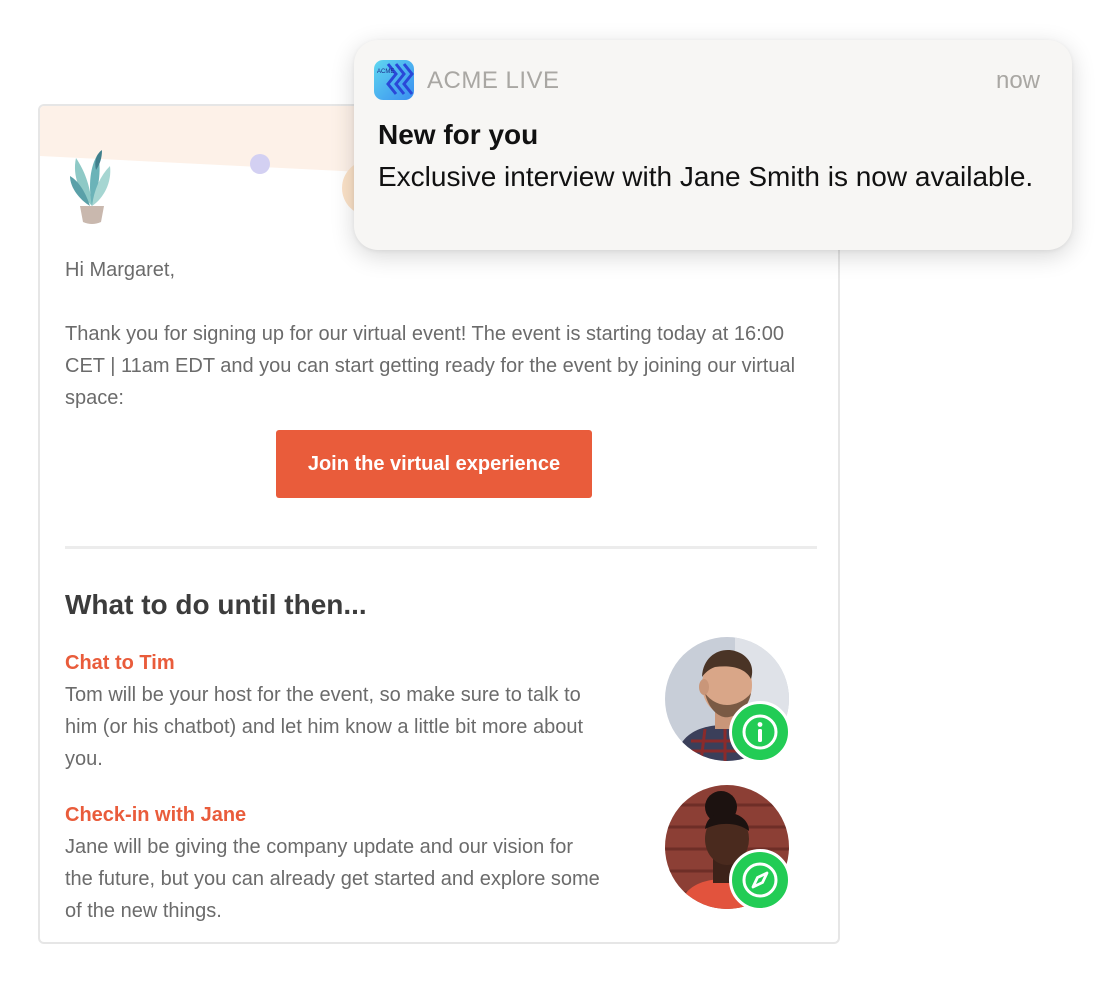 The image size is (1112, 984). What do you see at coordinates (1017, 80) in the screenshot?
I see `notification-time: now` at bounding box center [1017, 80].